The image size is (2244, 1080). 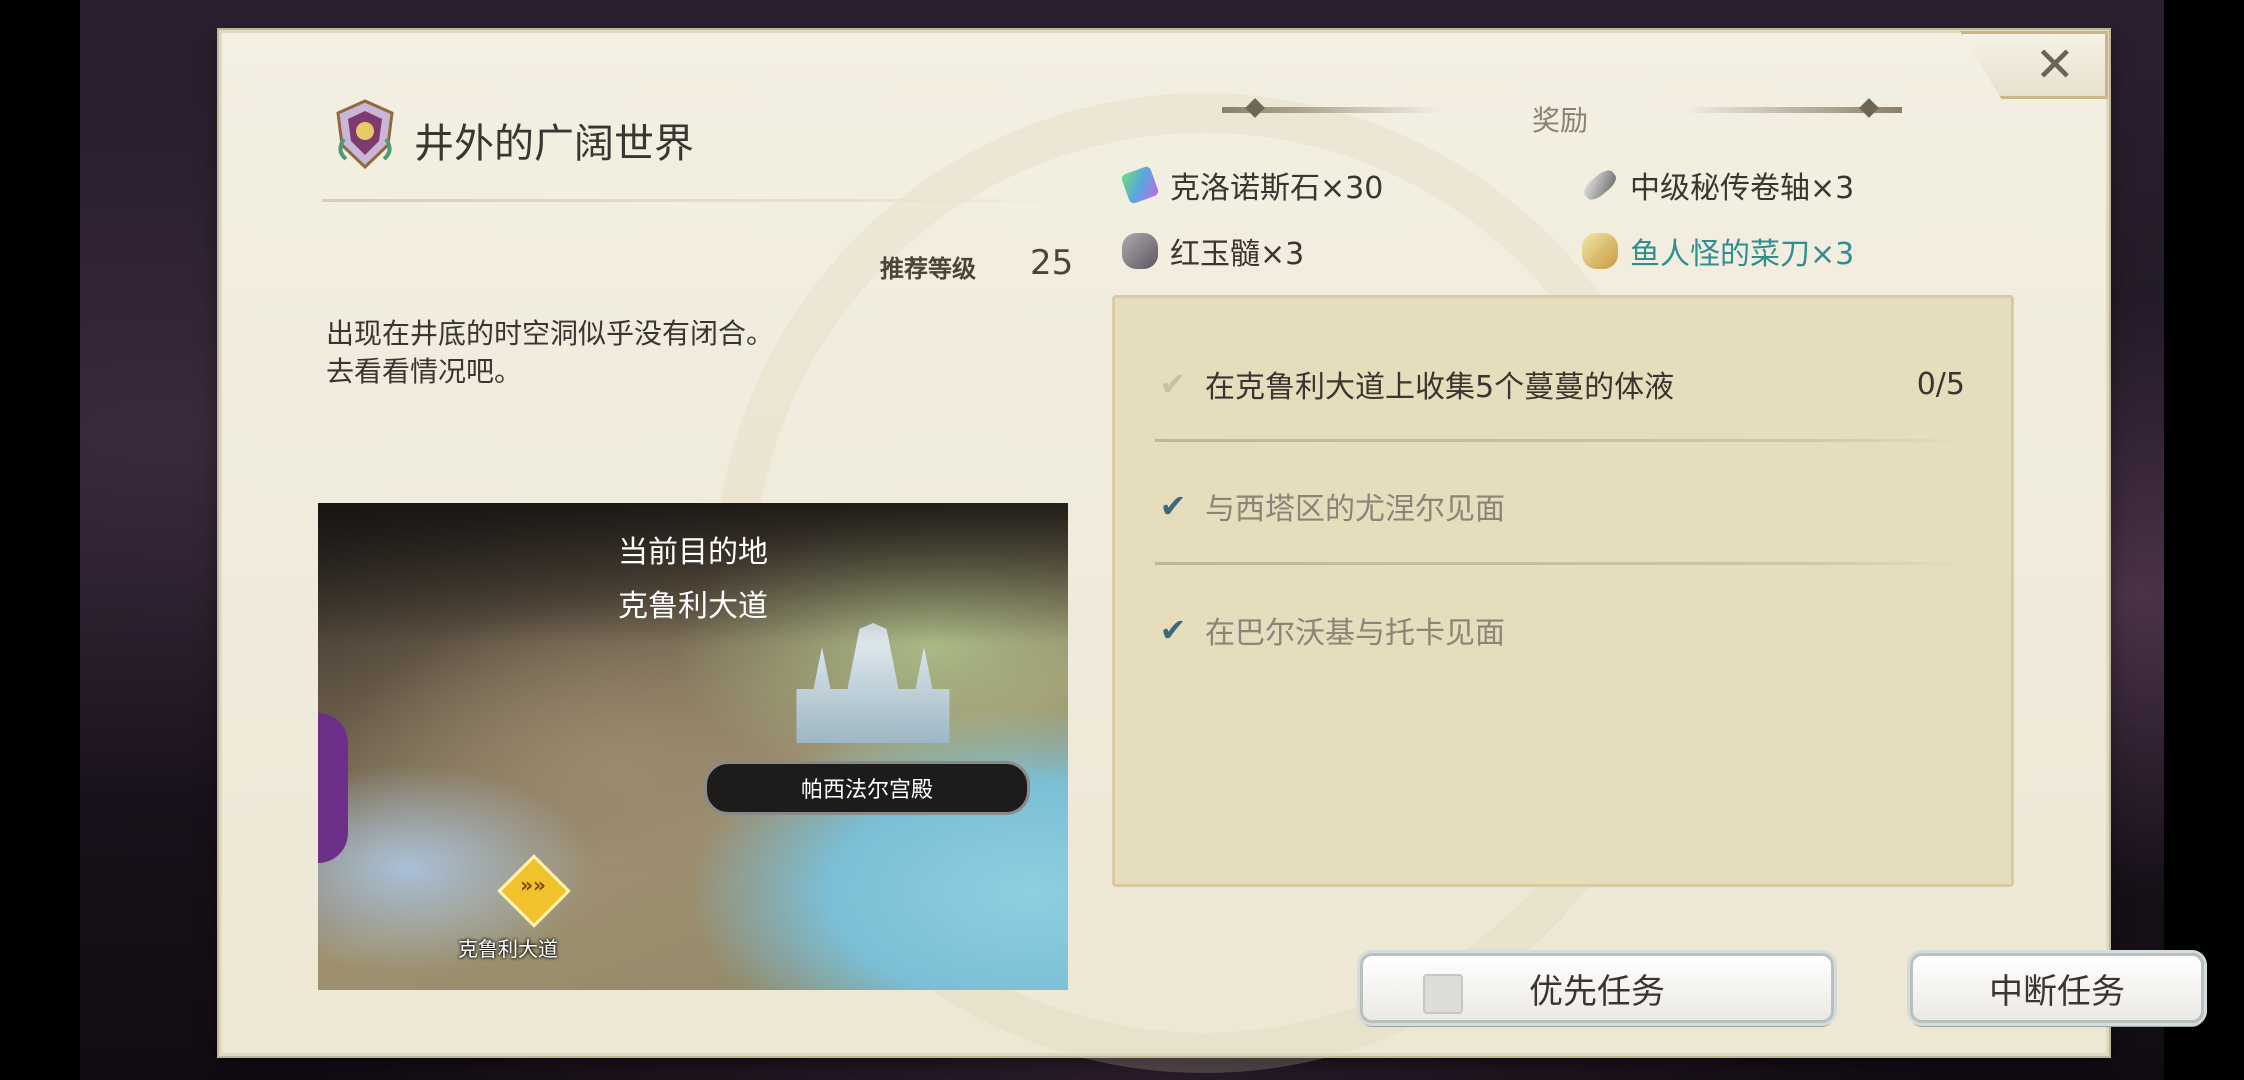 I want to click on reward-item-chronos-stone: 克洛诺斯石×30, so click(x=1252, y=185).